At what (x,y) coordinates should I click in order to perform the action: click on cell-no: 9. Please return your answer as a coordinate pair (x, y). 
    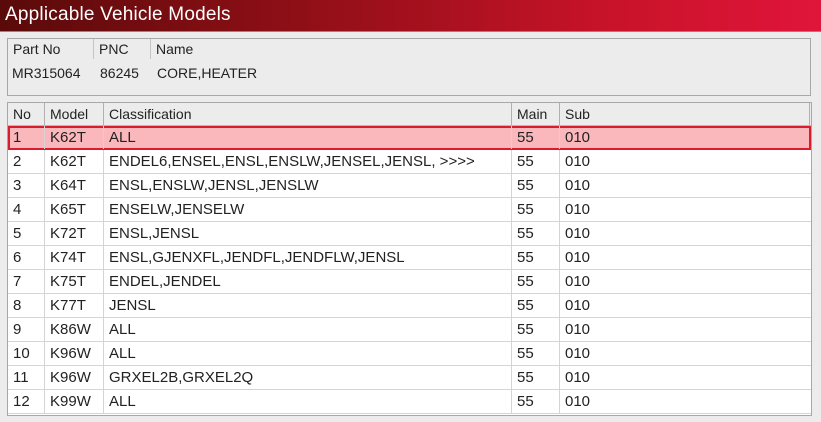
    Looking at the image, I should click on (26, 329).